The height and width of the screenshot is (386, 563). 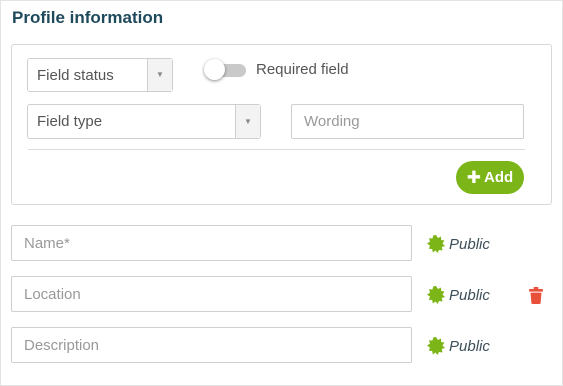 What do you see at coordinates (211, 345) in the screenshot?
I see `description-field` at bounding box center [211, 345].